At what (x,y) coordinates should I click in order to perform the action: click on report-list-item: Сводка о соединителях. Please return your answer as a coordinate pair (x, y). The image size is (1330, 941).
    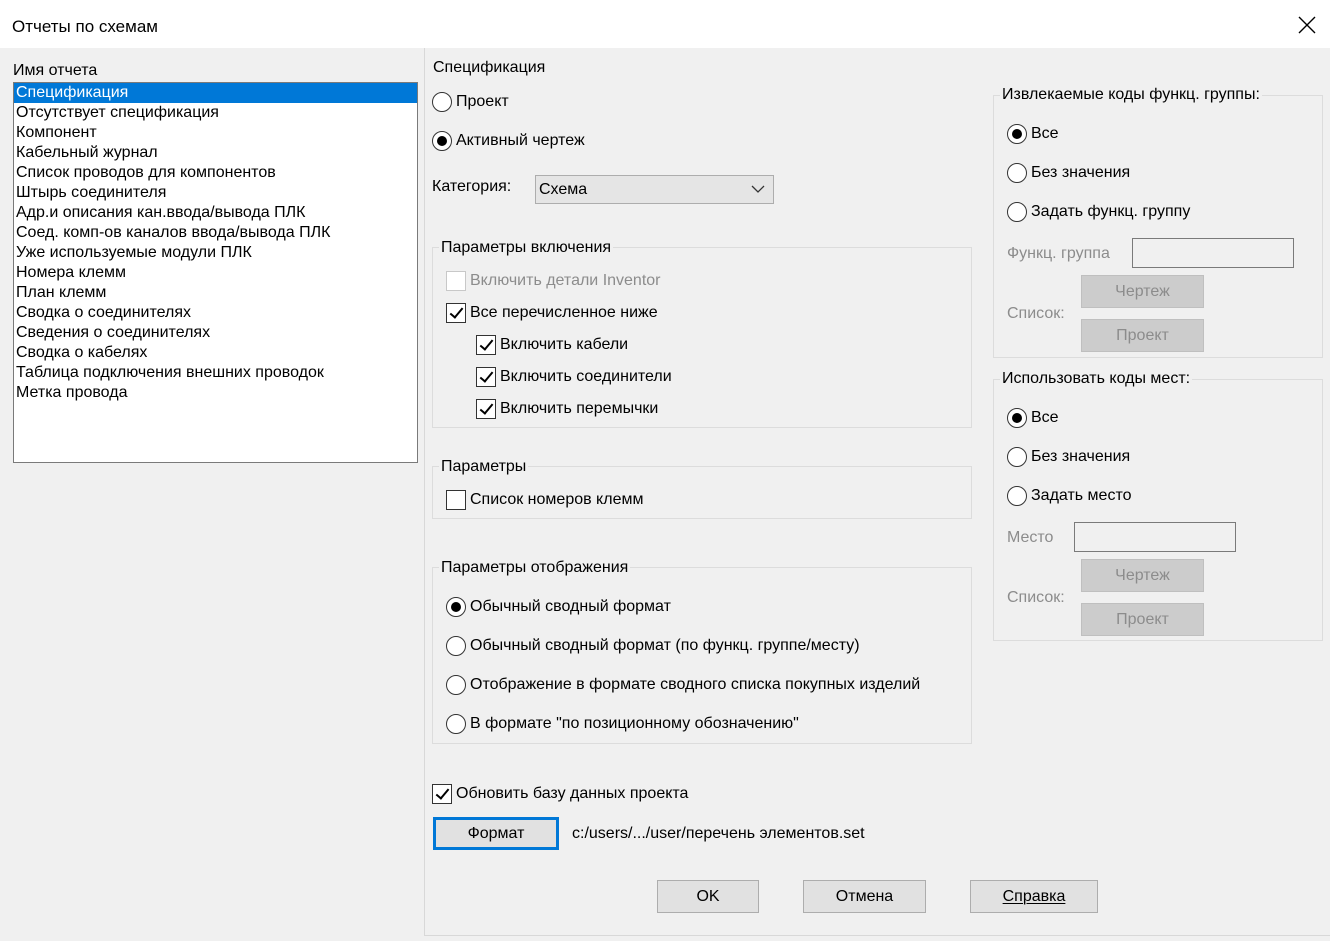
    Looking at the image, I should click on (215, 313).